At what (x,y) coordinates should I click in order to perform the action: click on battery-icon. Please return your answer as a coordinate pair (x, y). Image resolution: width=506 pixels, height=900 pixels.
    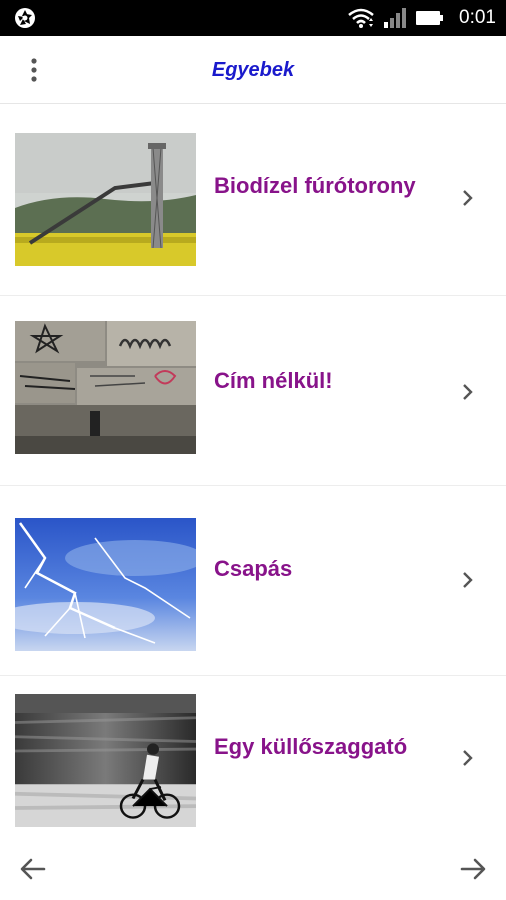
    Looking at the image, I should click on (430, 18).